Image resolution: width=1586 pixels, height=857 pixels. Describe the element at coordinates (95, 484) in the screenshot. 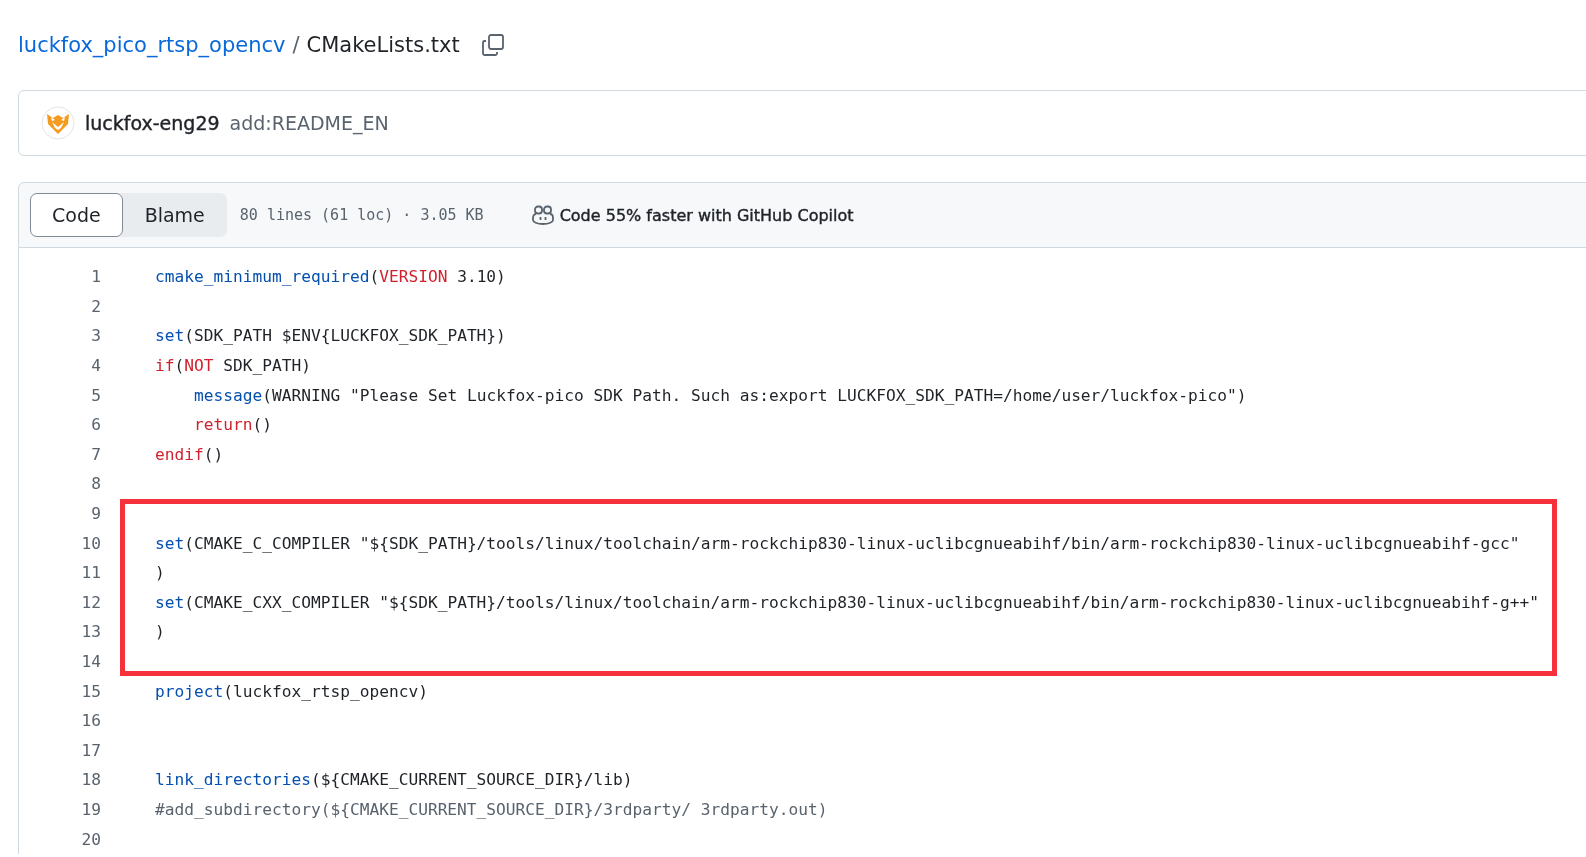

I see `line-number: 8` at that location.